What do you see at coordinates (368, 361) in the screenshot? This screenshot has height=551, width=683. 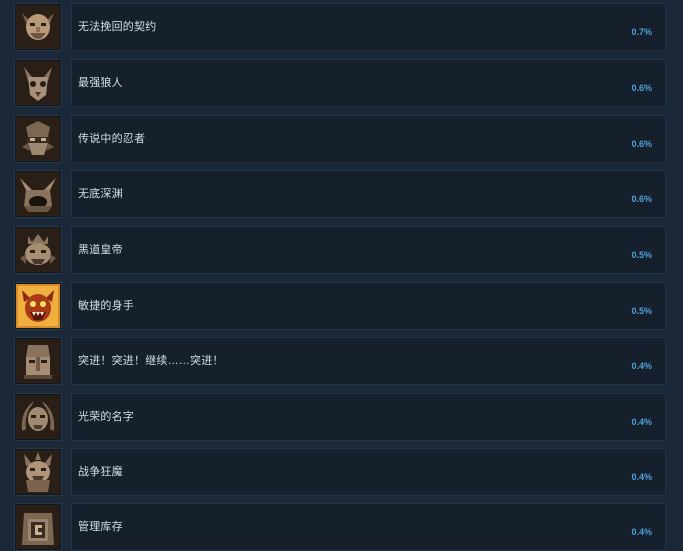 I see `achievement-info-panel: 突进！突进！继续……突进！ 0.4%` at bounding box center [368, 361].